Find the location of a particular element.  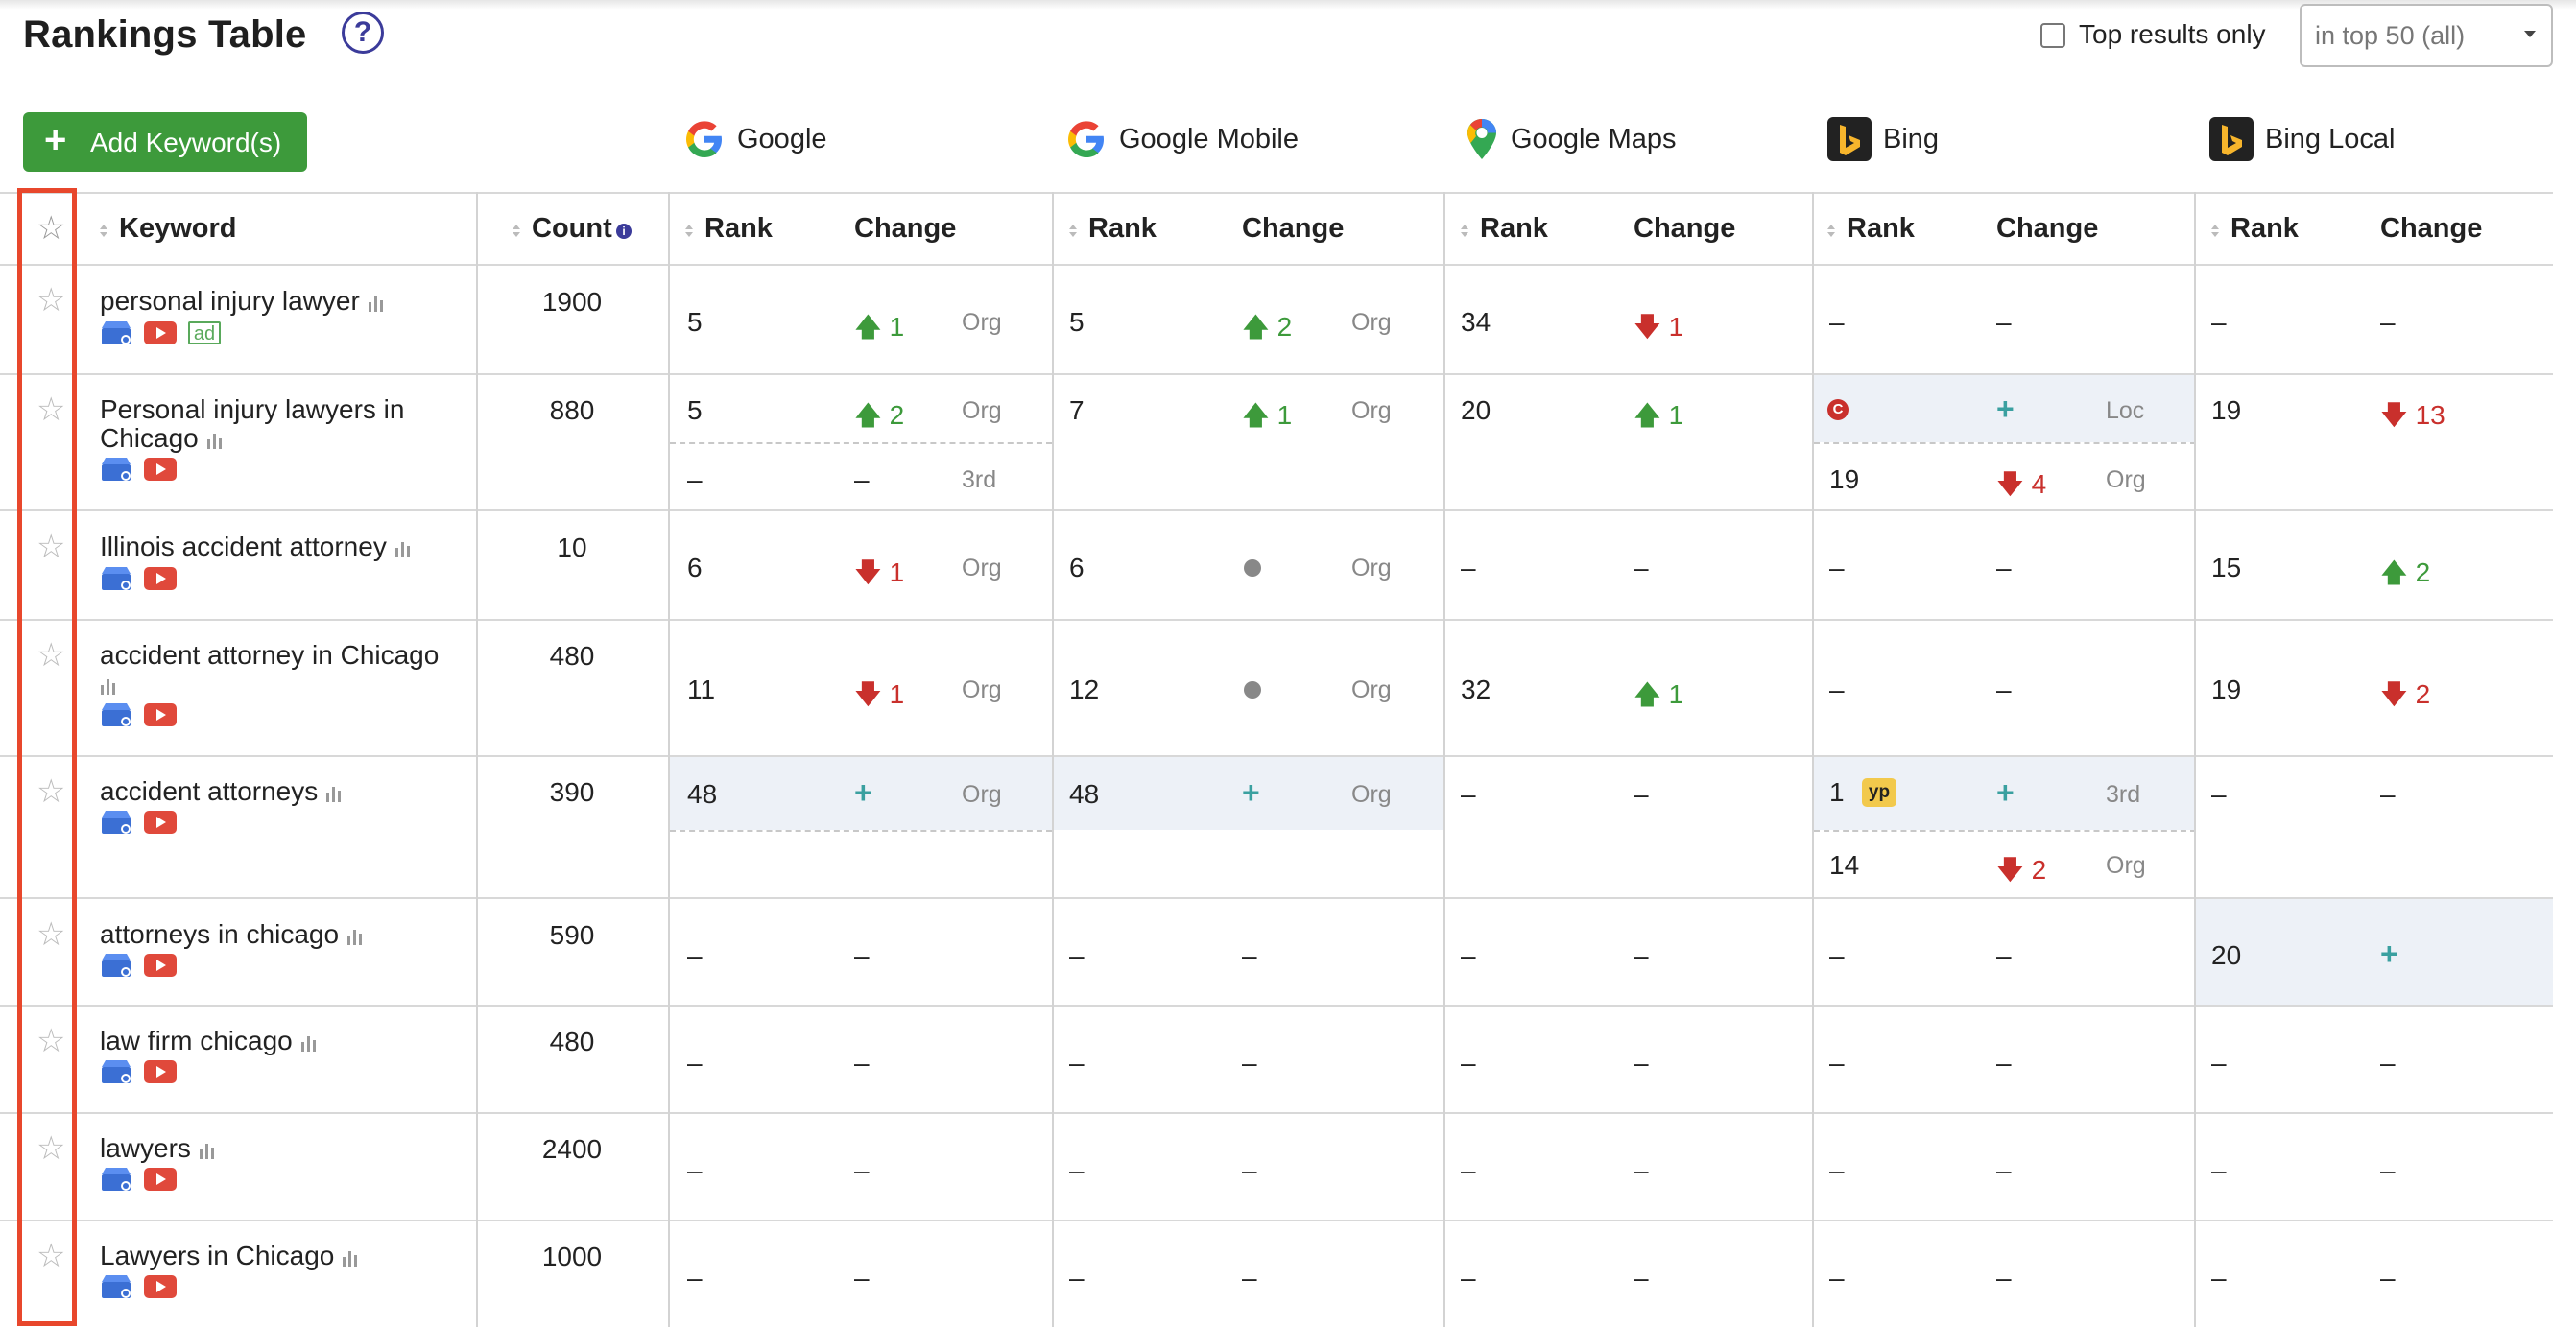

google-rank: 5 is located at coordinates (695, 322).